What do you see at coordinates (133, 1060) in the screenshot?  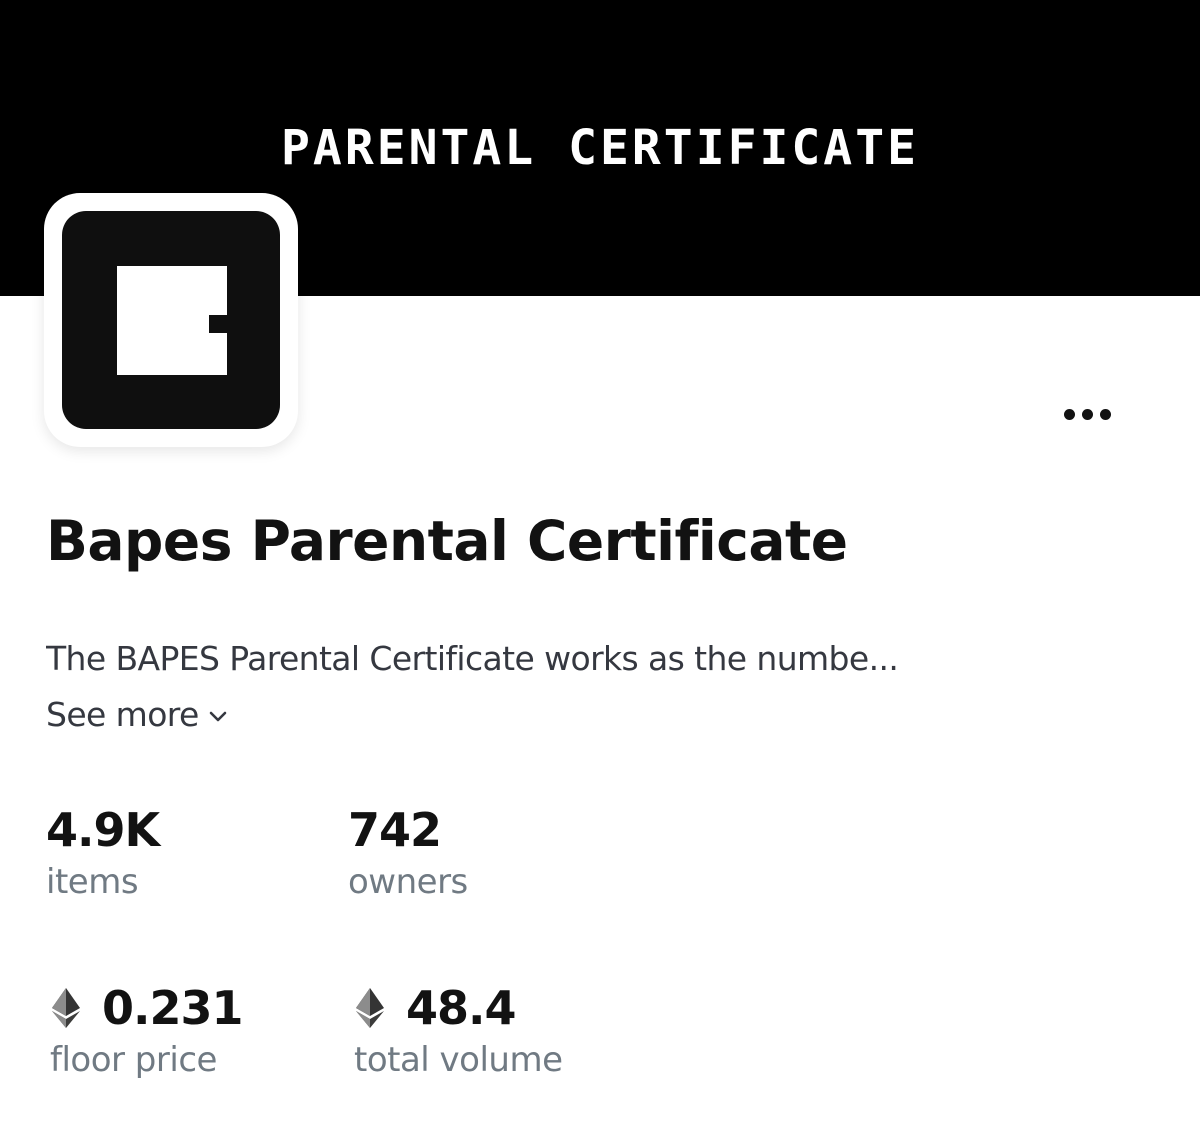 I see `stat-floor-price-label: floor price` at bounding box center [133, 1060].